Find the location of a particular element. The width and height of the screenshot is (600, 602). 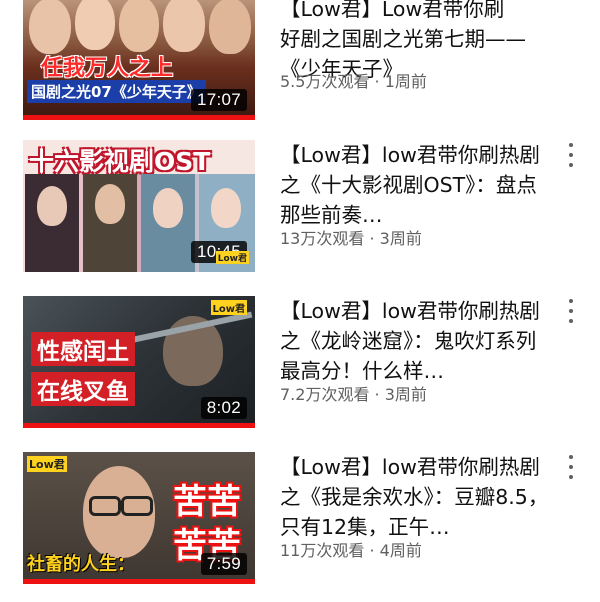

video-duration: 17:07 is located at coordinates (218, 100).